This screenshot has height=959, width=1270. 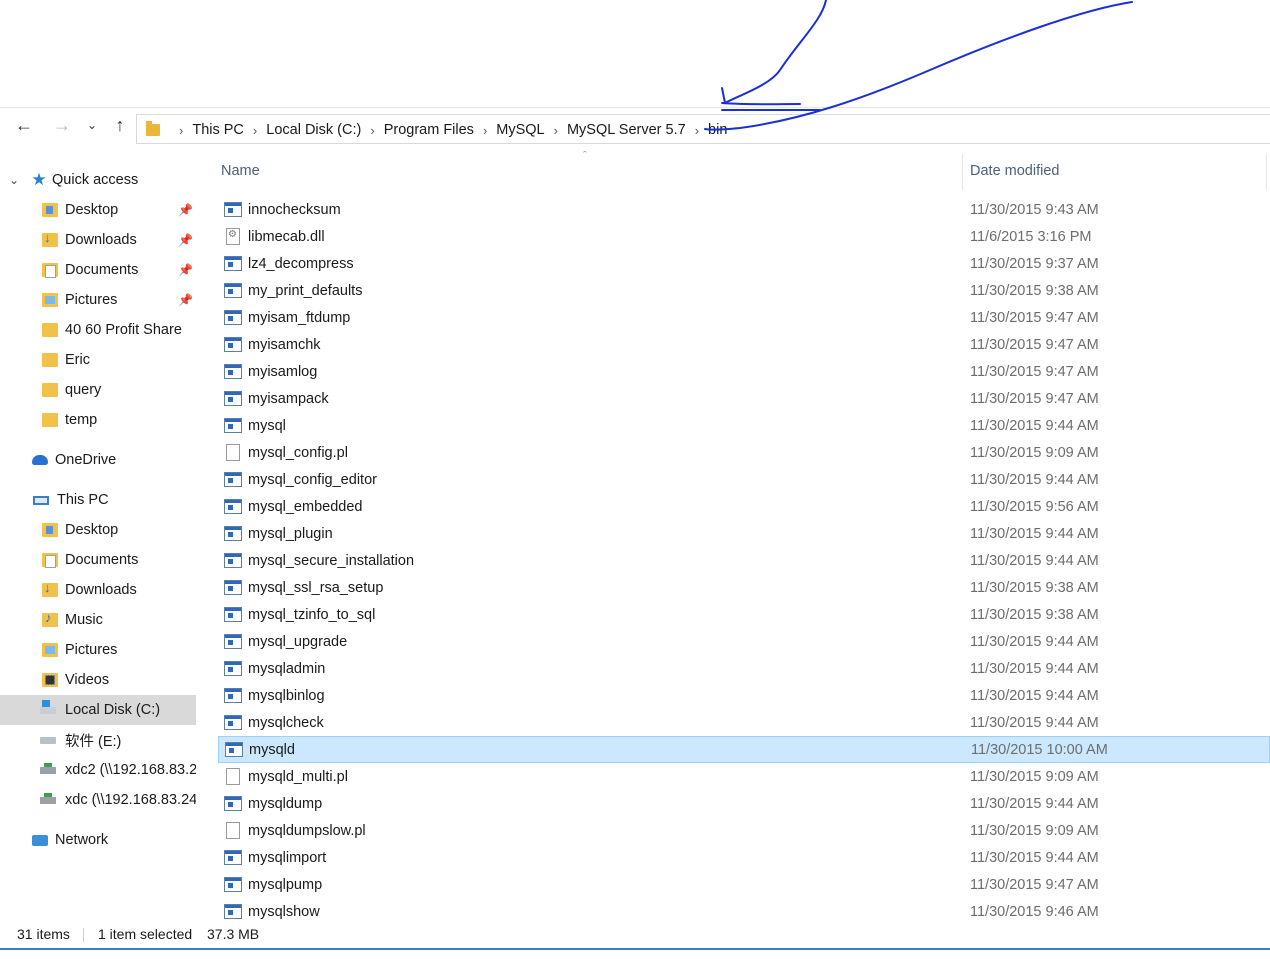 What do you see at coordinates (50, 680) in the screenshot?
I see `videos-folder-icon` at bounding box center [50, 680].